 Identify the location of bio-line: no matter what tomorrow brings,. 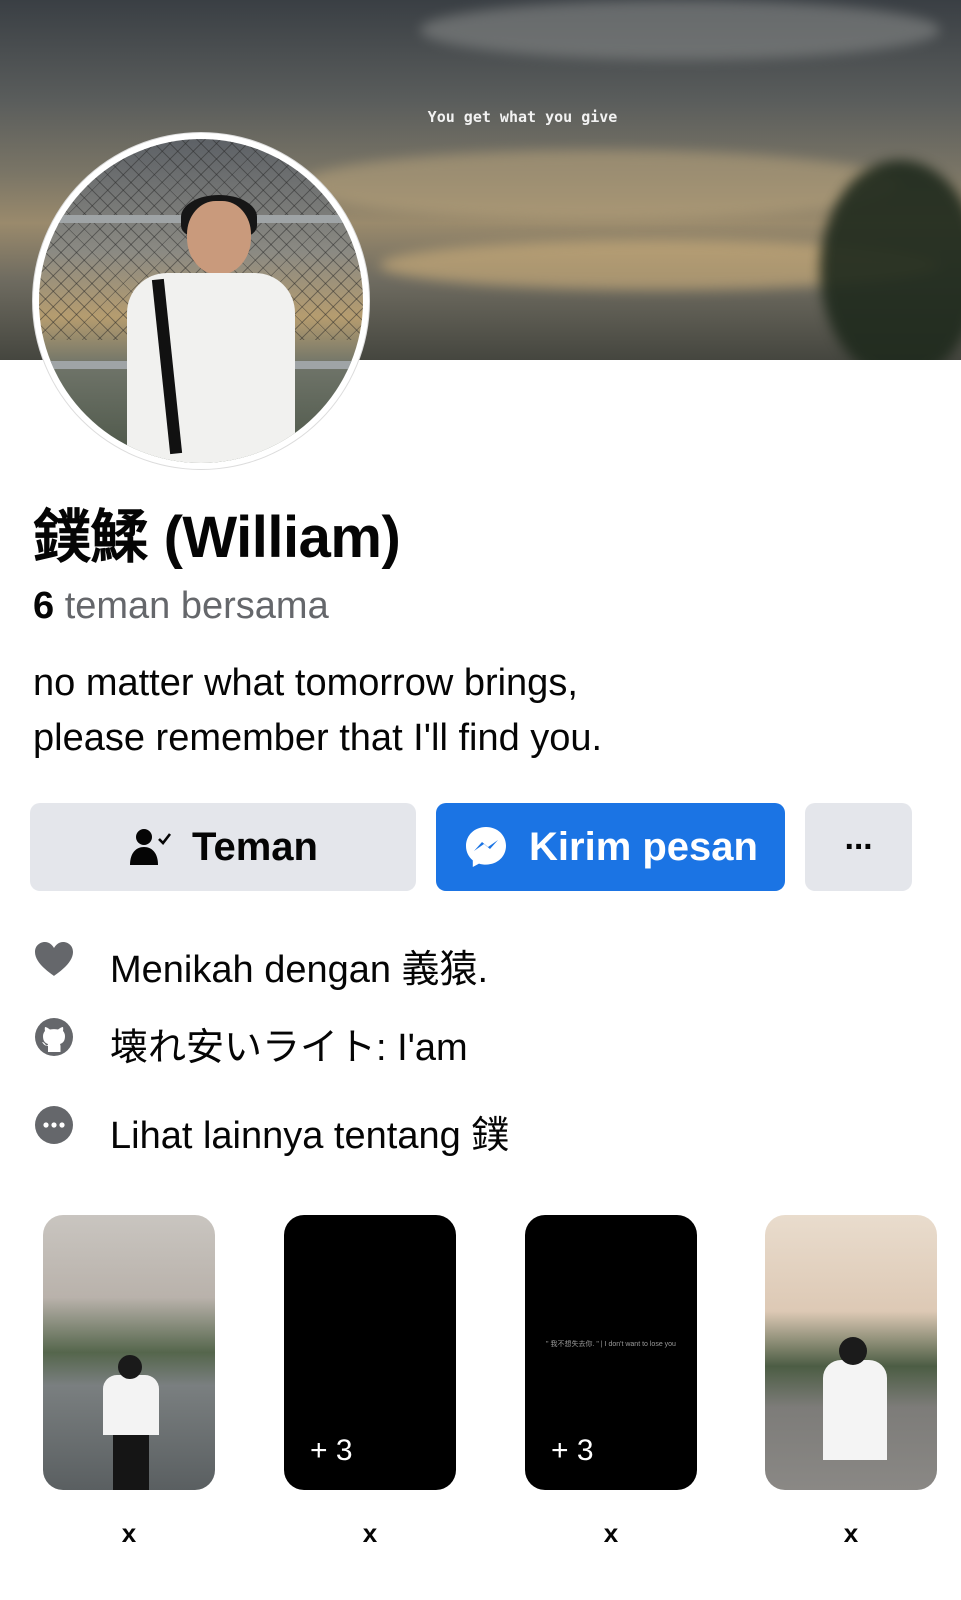
(305, 683).